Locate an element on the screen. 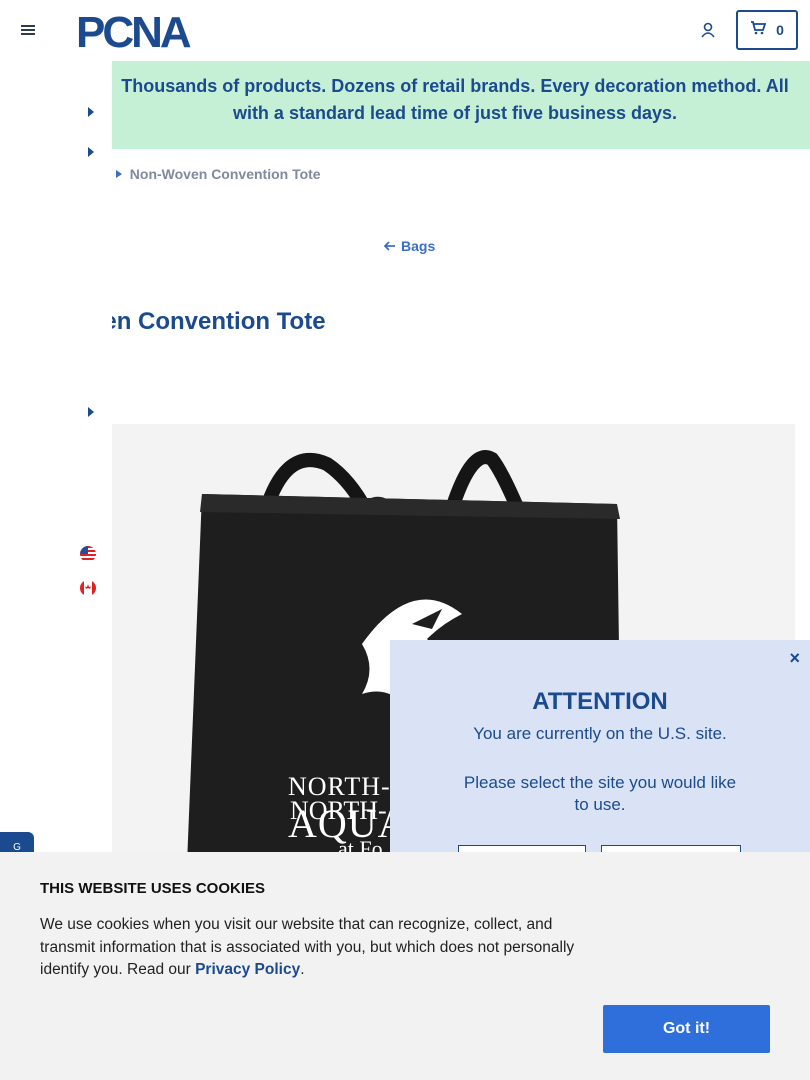 This screenshot has width=810, height=1080. site-header: PCNA 0 is located at coordinates (405, 30).